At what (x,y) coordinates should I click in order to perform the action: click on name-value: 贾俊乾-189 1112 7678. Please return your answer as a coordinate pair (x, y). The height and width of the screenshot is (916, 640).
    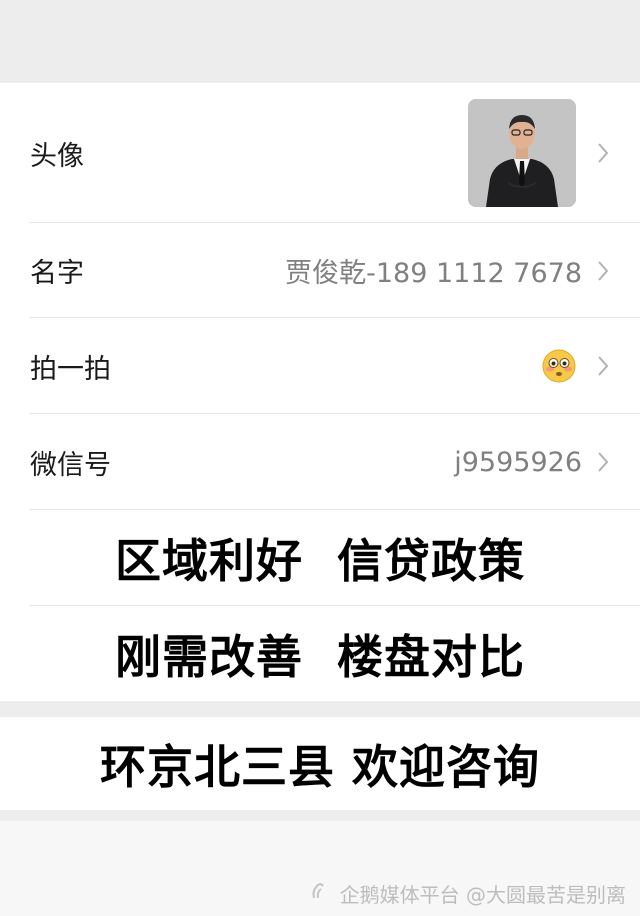
    Looking at the image, I should click on (433, 273).